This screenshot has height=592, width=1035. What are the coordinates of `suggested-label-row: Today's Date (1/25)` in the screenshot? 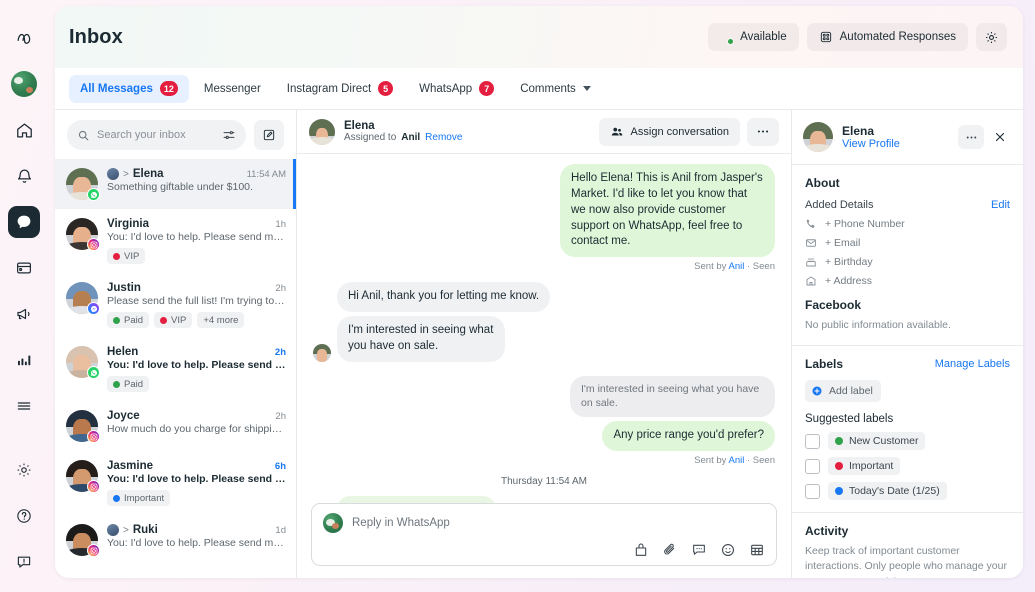 It's located at (907, 491).